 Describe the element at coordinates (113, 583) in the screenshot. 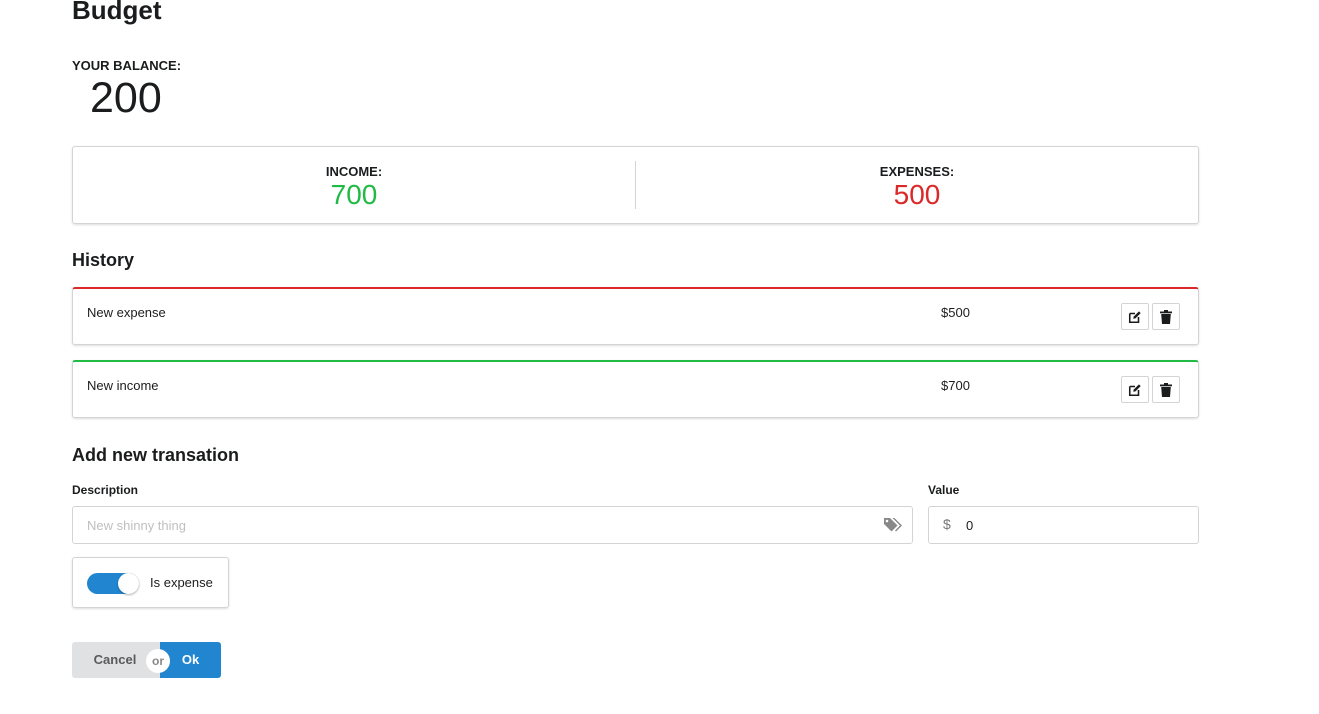

I see `is-expense-toggle` at that location.